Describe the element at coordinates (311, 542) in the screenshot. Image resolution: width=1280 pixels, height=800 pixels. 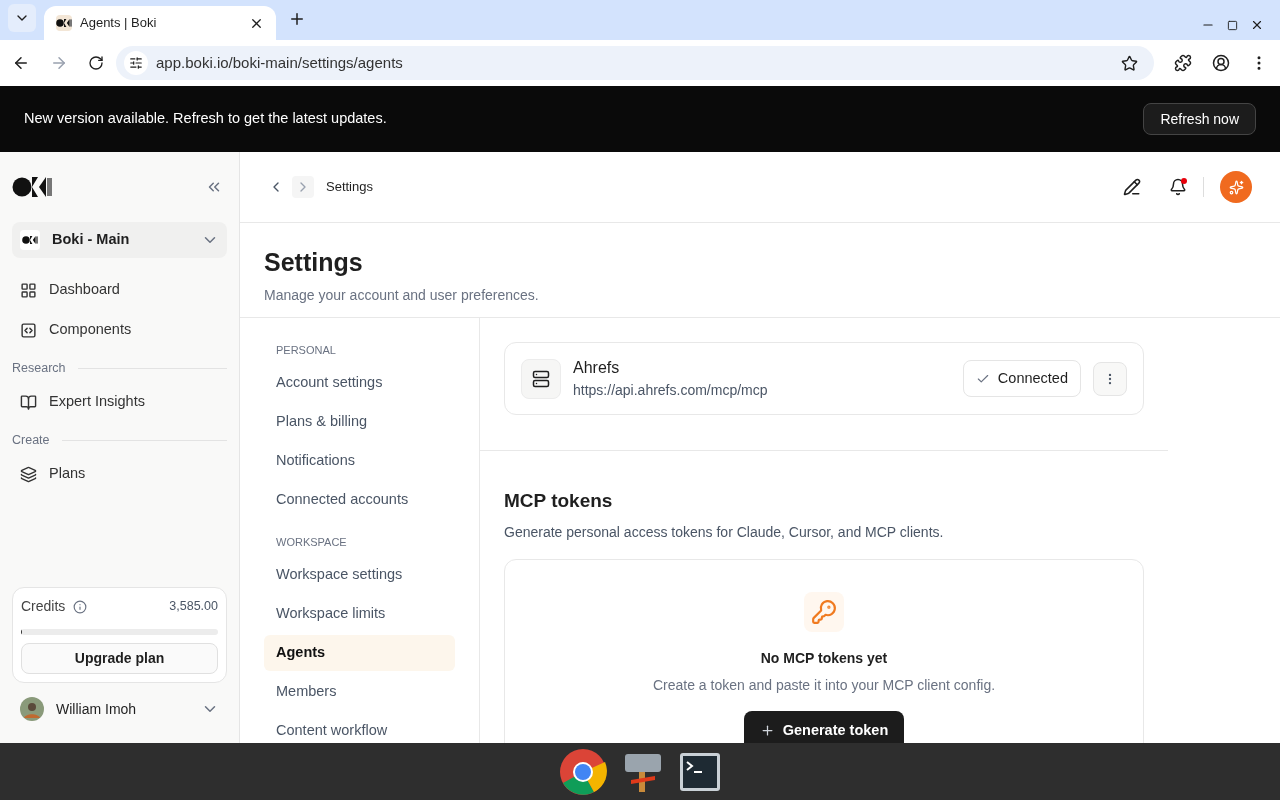
I see `nav-heading: WORKSPACE` at that location.